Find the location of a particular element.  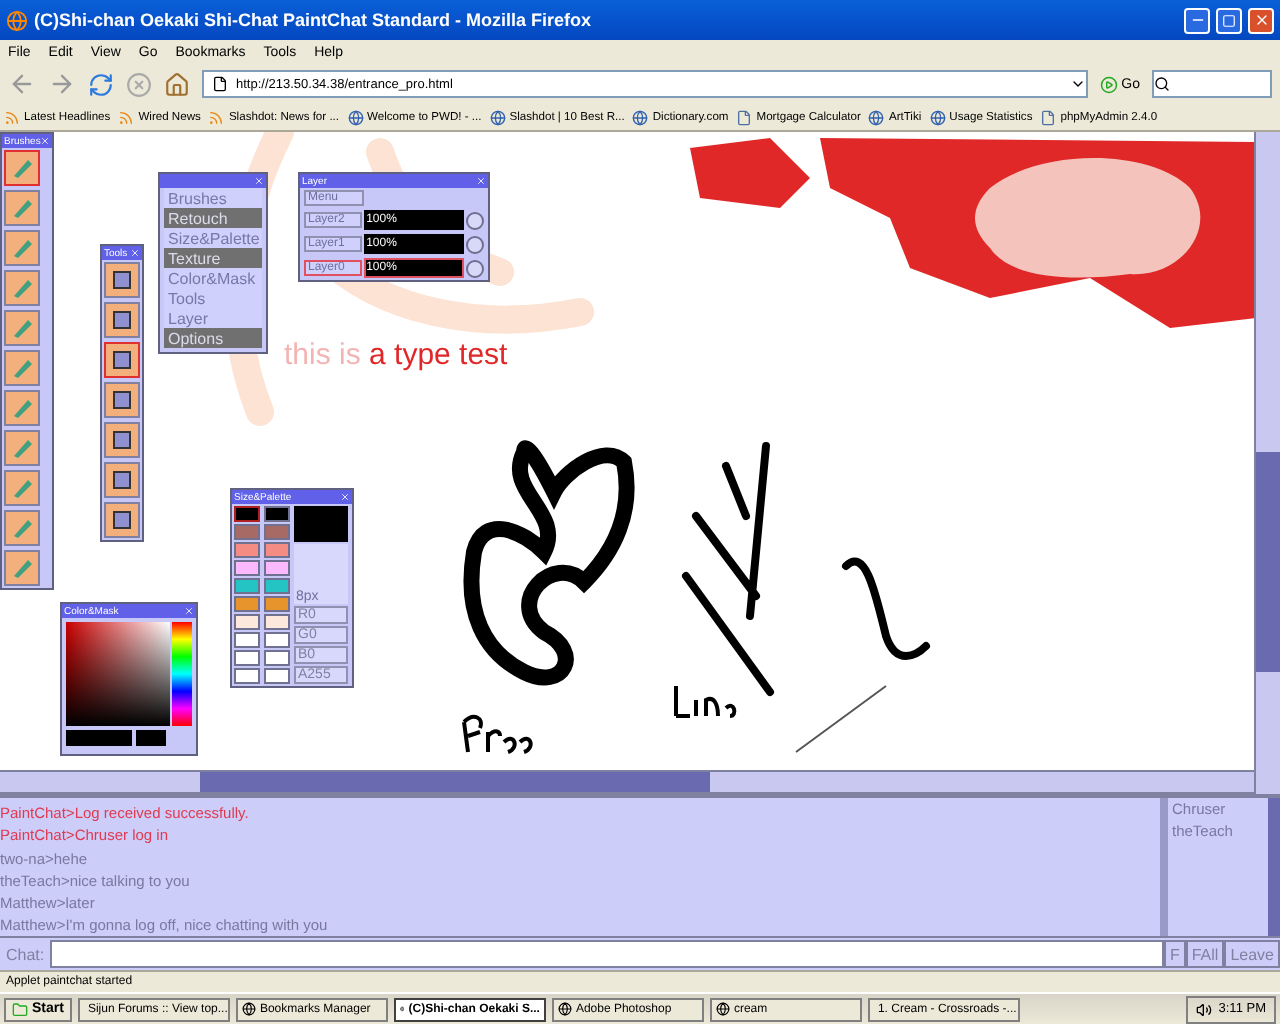

play-icon is located at coordinates (1108, 84).